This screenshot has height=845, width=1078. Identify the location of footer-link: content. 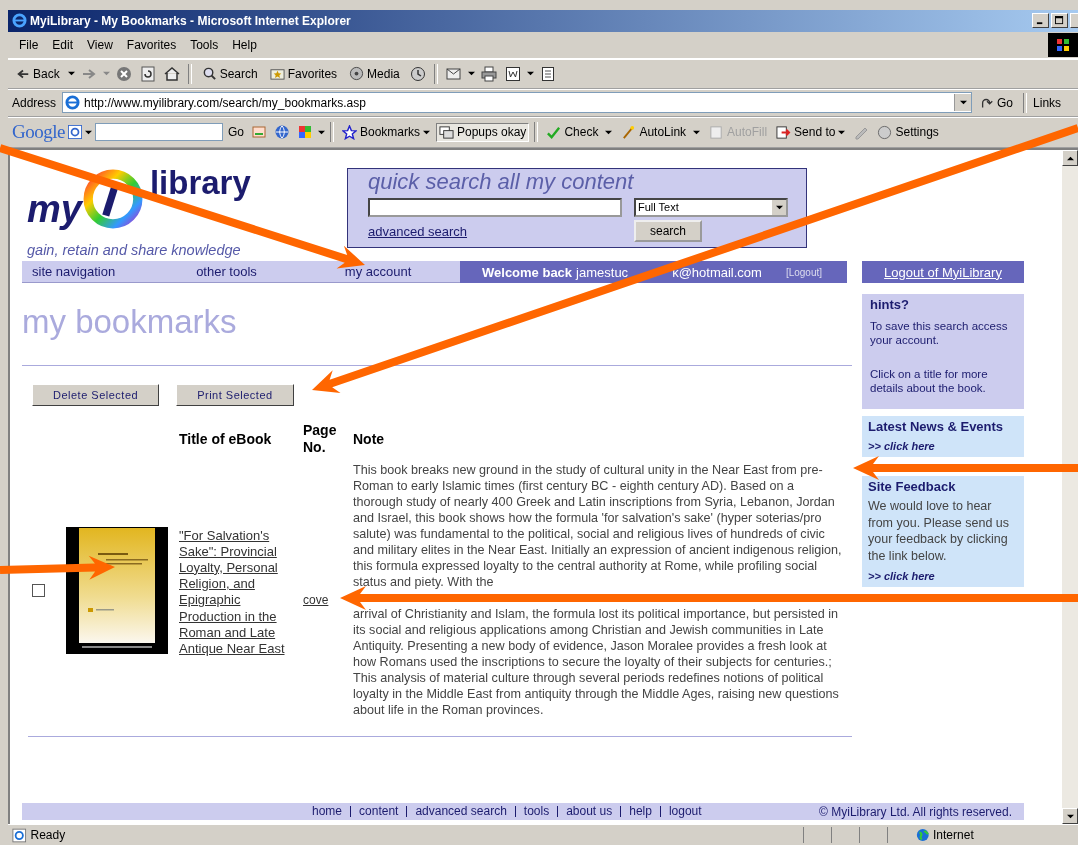
(378, 812).